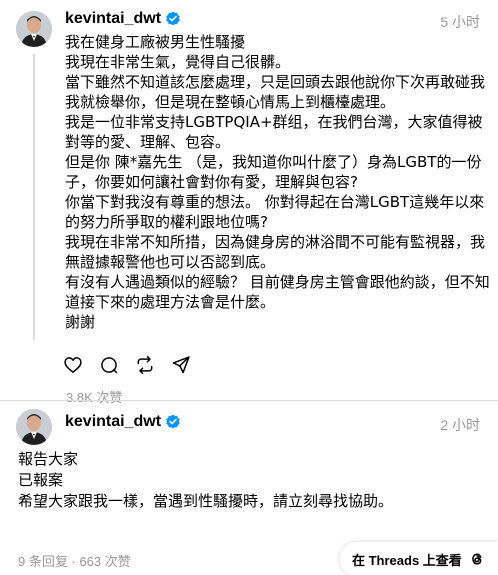  I want to click on share-icon, so click(181, 365).